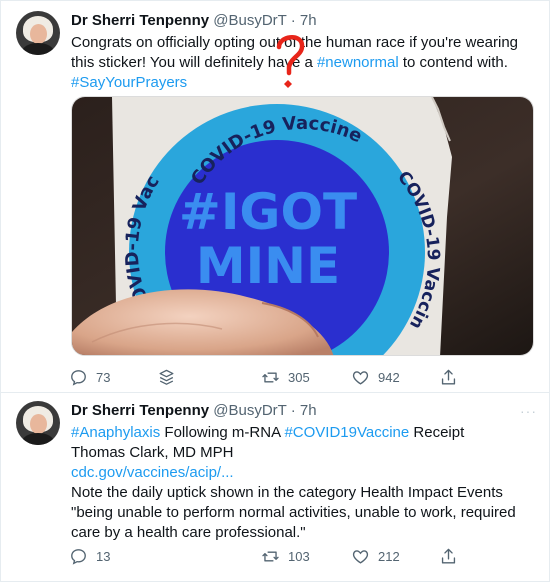  Describe the element at coordinates (389, 556) in the screenshot. I see `like-count: 212` at that location.